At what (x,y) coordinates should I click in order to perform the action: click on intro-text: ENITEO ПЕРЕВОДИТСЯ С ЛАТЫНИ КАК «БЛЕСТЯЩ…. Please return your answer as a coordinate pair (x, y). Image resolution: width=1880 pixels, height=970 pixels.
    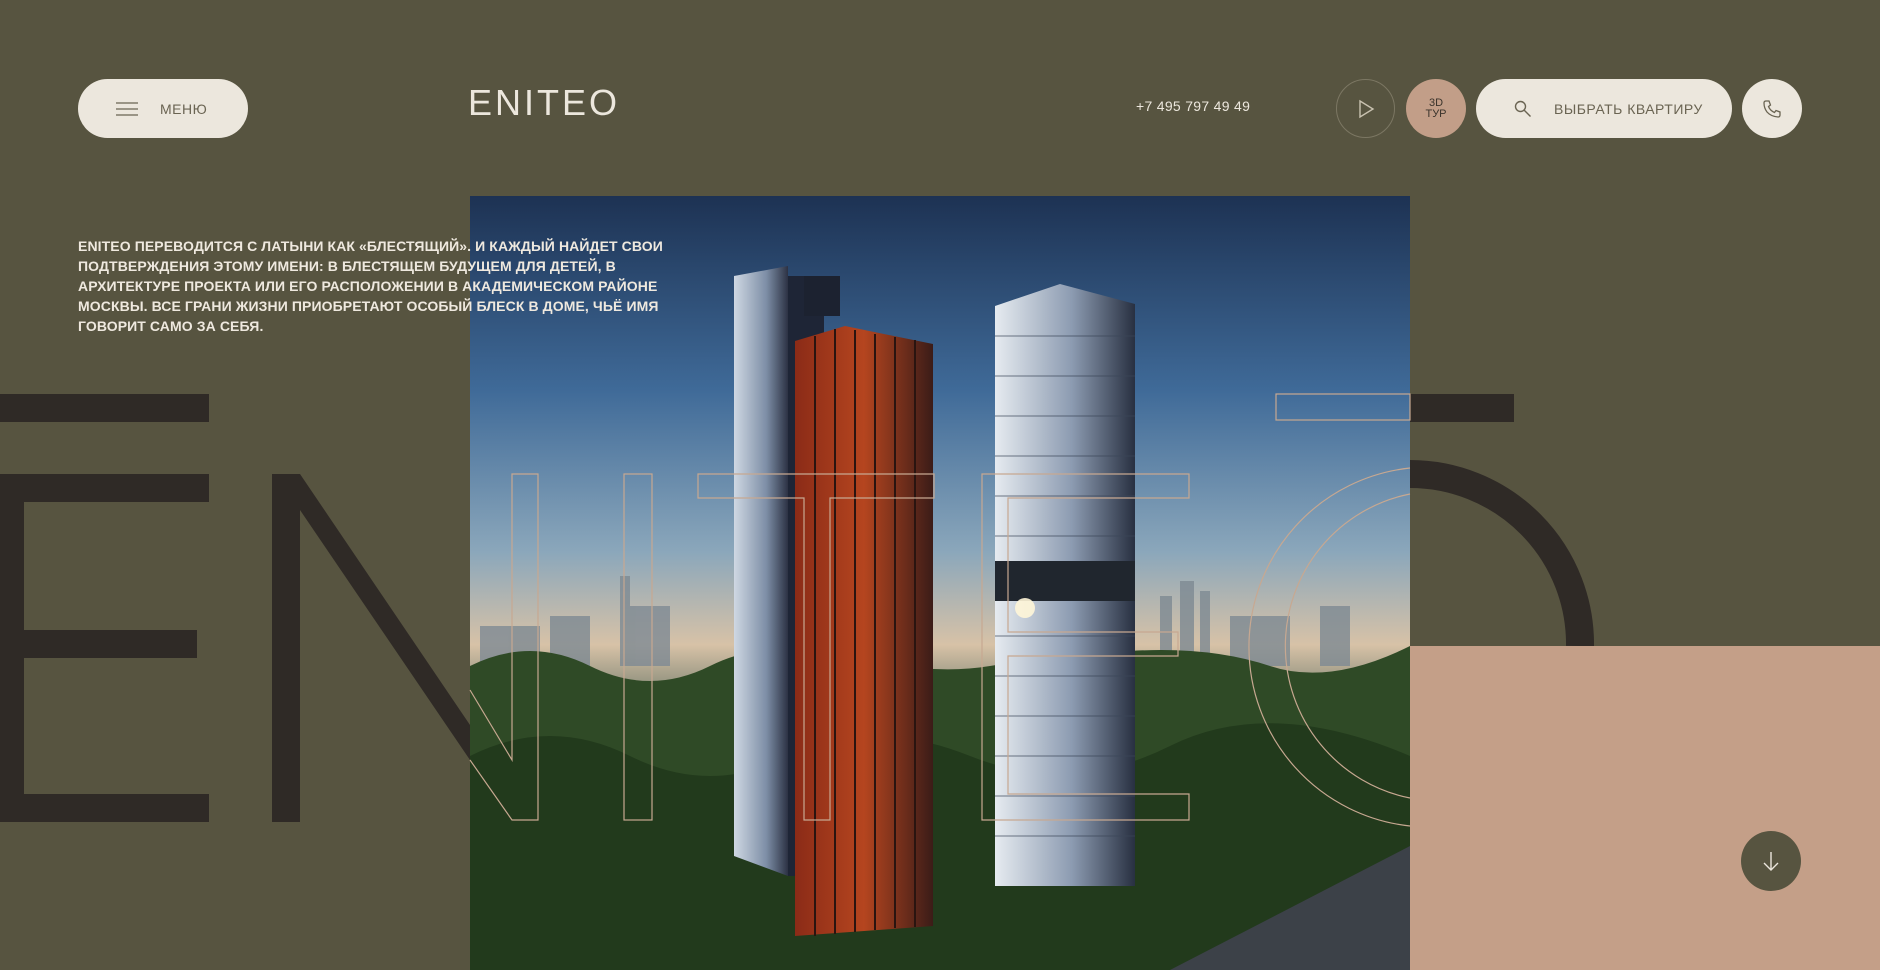
    Looking at the image, I should click on (370, 286).